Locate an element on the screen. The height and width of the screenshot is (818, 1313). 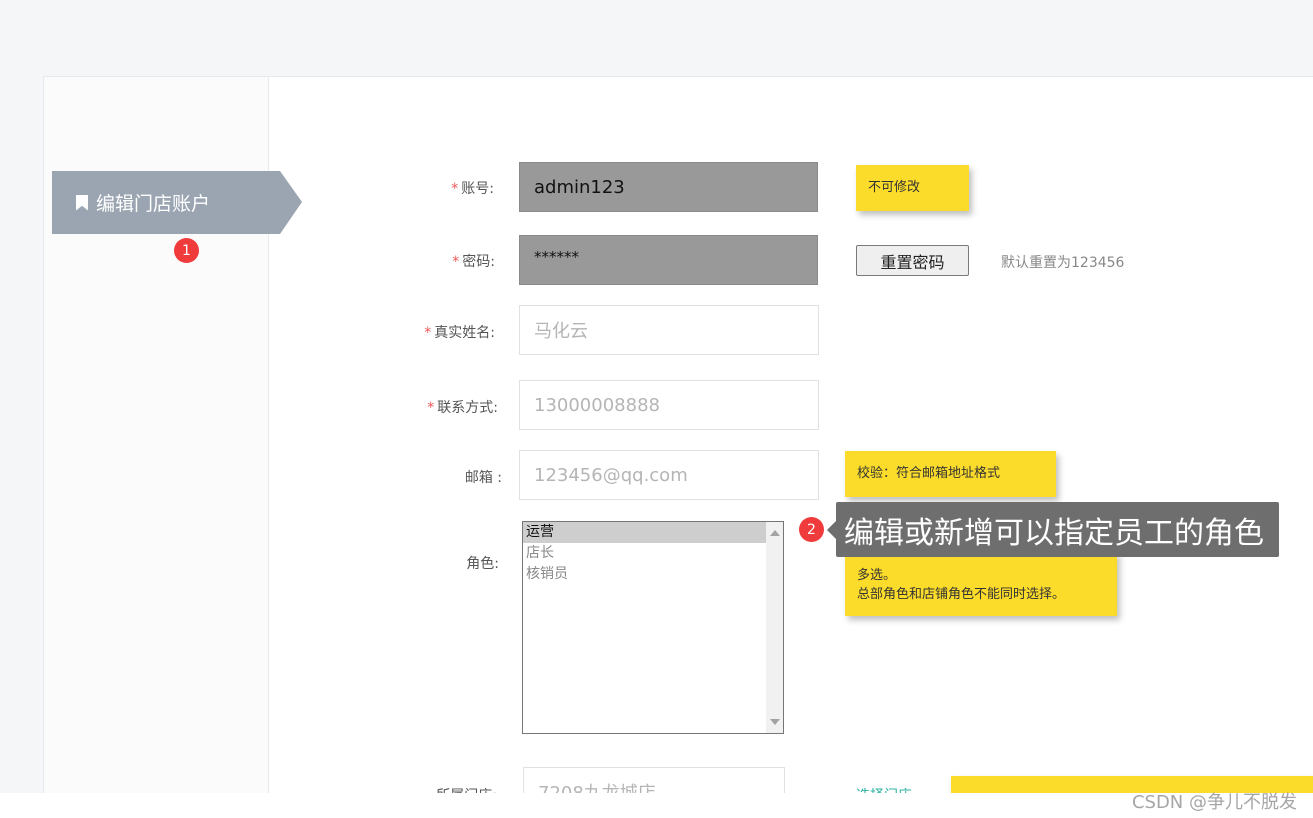
password-input: ****** is located at coordinates (668, 260).